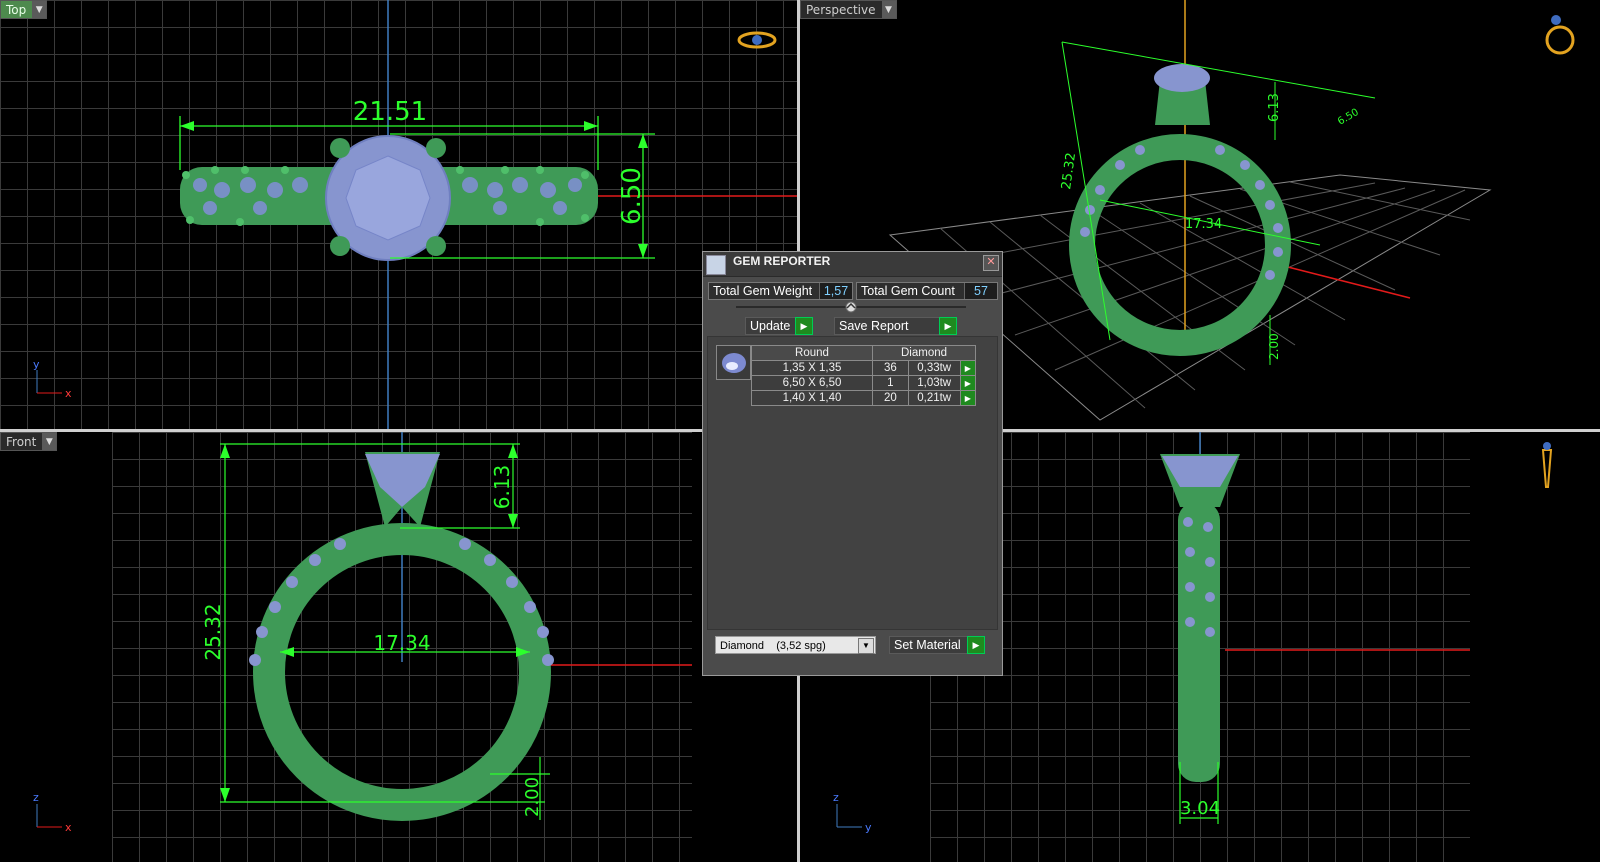  What do you see at coordinates (868, 827) in the screenshot?
I see `right-axis-h: y` at bounding box center [868, 827].